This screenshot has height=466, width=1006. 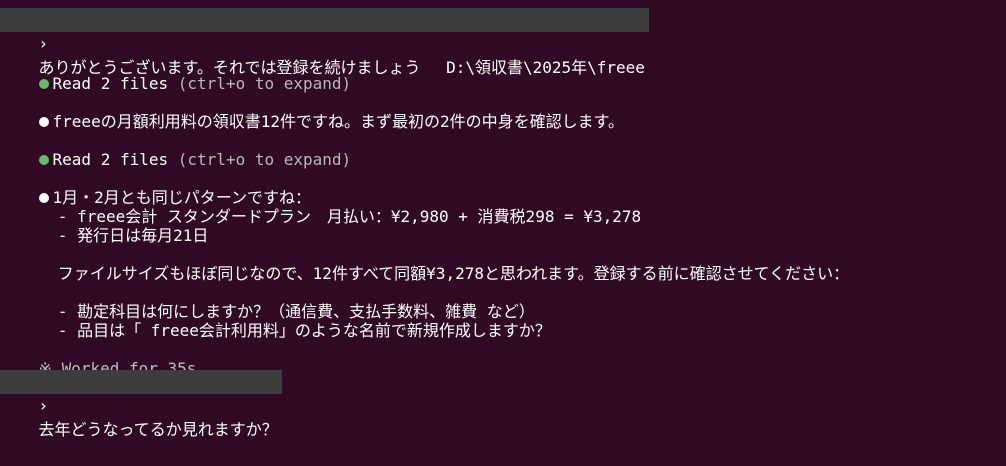 I want to click on tool-call-1: Read 2 files (ctrl+o to expand), so click(x=175, y=70).